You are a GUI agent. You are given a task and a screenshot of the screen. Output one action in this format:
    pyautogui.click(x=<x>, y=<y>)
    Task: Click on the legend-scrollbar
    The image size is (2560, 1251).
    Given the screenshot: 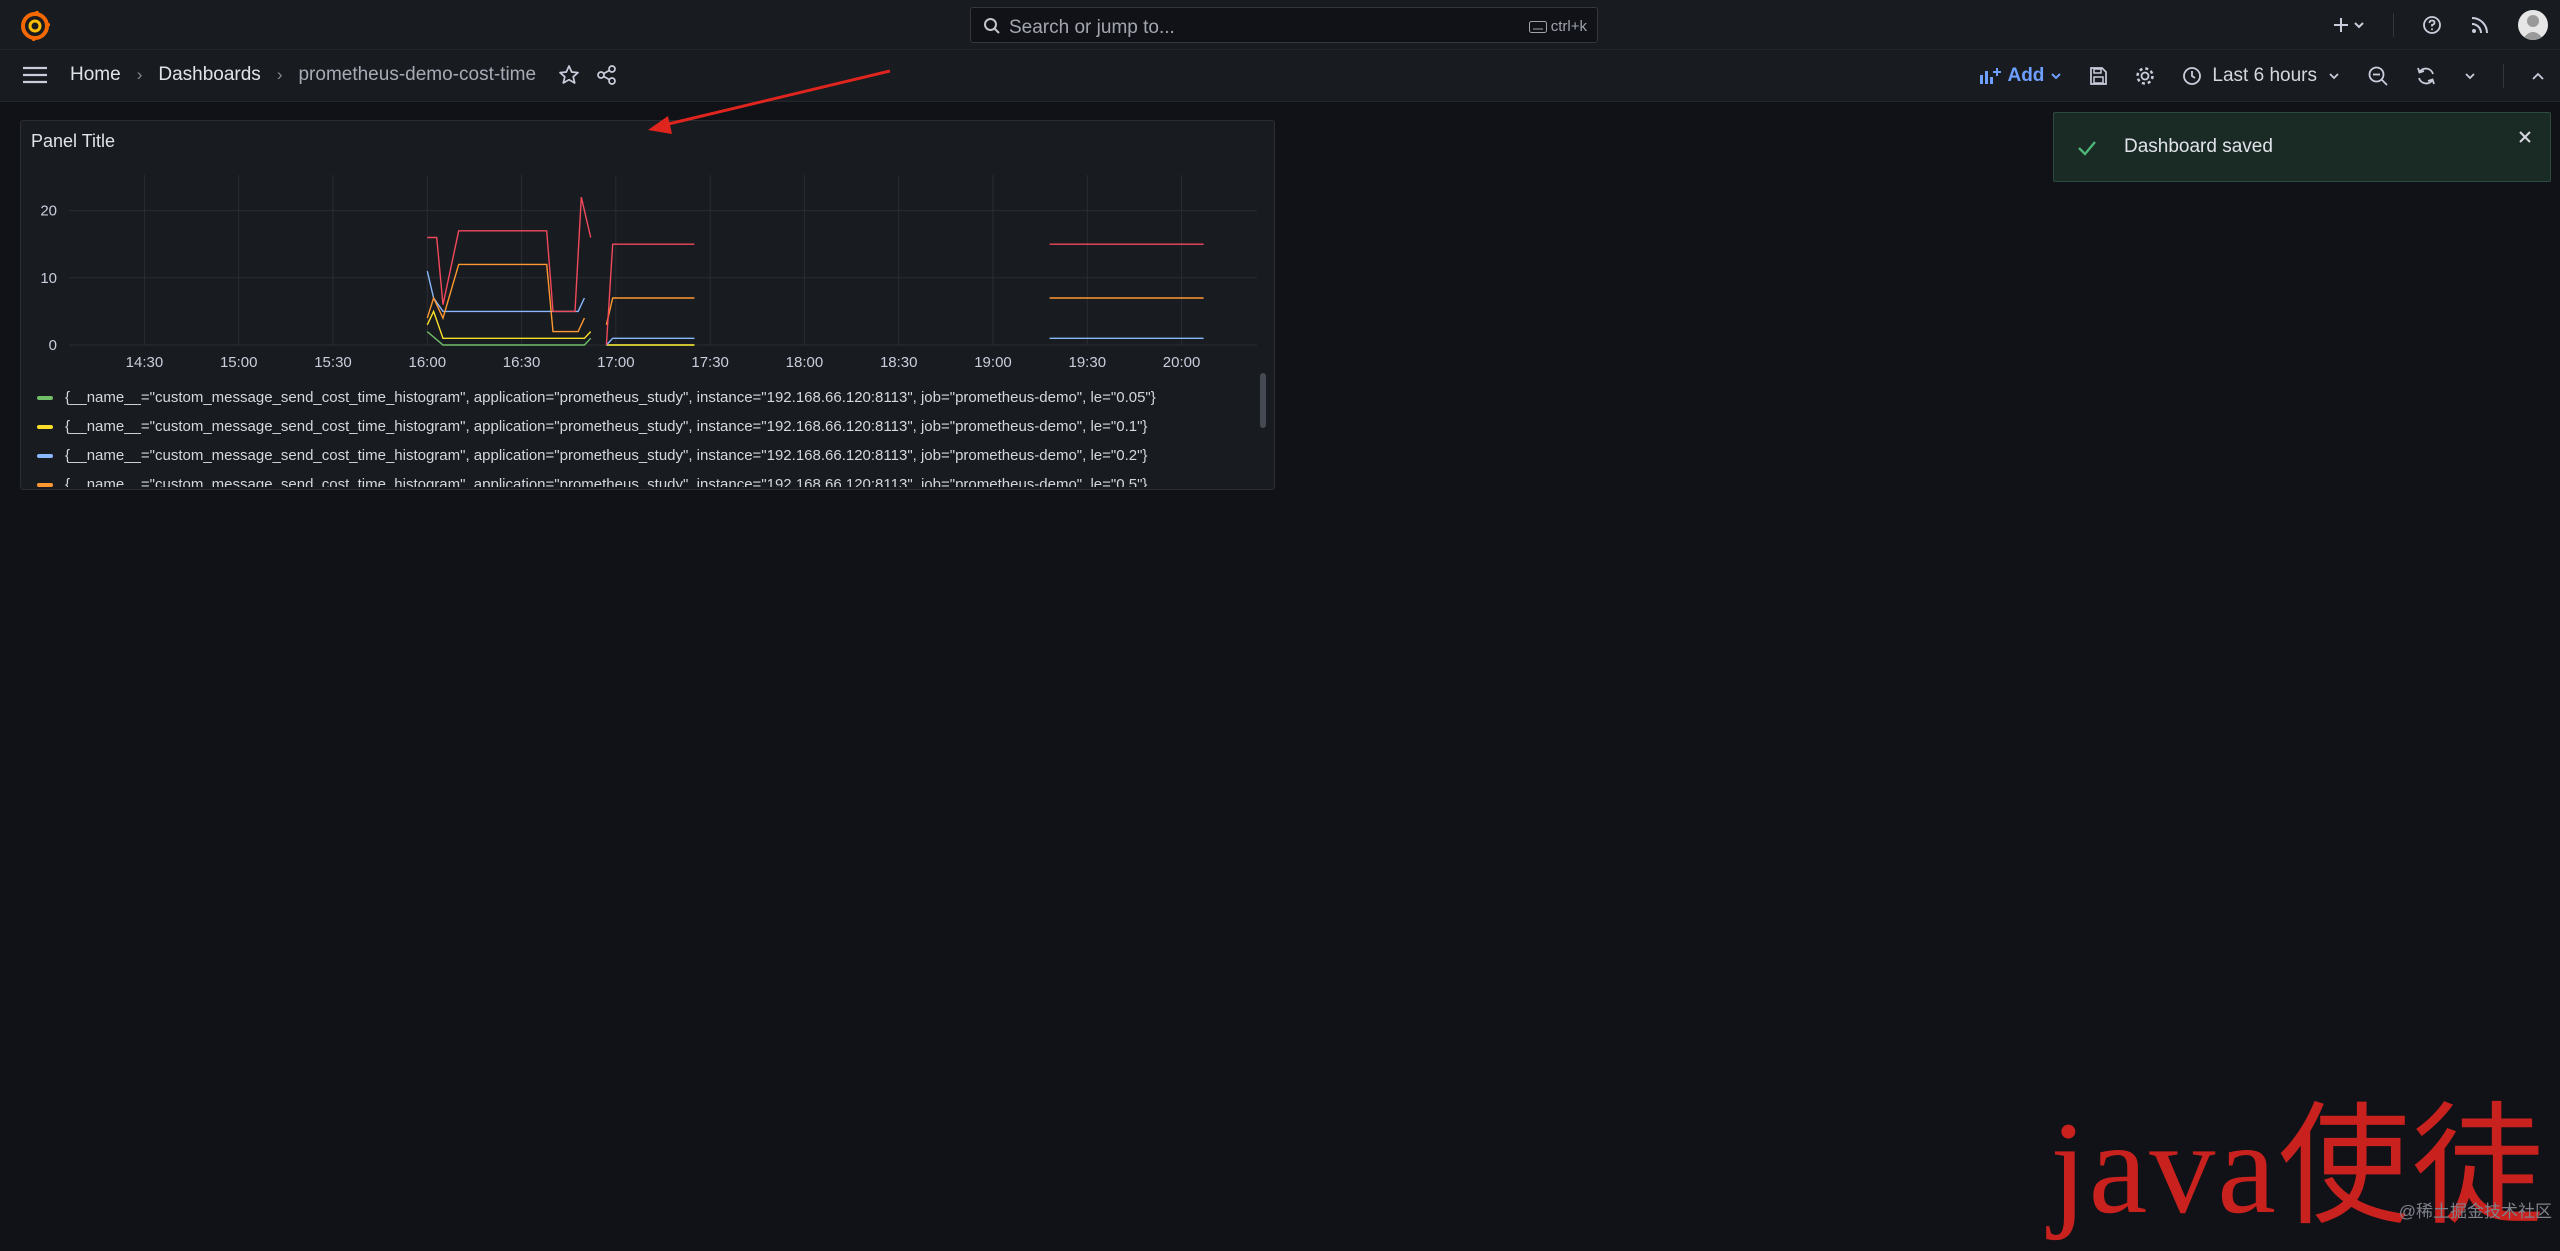 What is the action you would take?
    pyautogui.click(x=1263, y=400)
    